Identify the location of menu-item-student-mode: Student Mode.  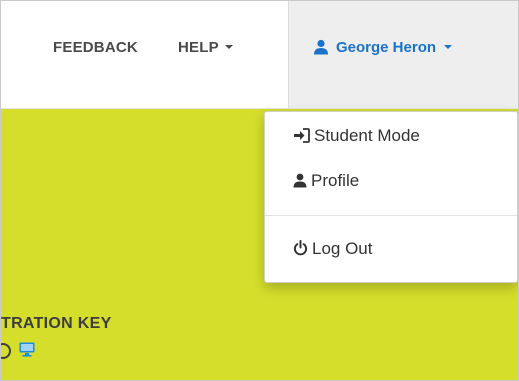
(356, 137).